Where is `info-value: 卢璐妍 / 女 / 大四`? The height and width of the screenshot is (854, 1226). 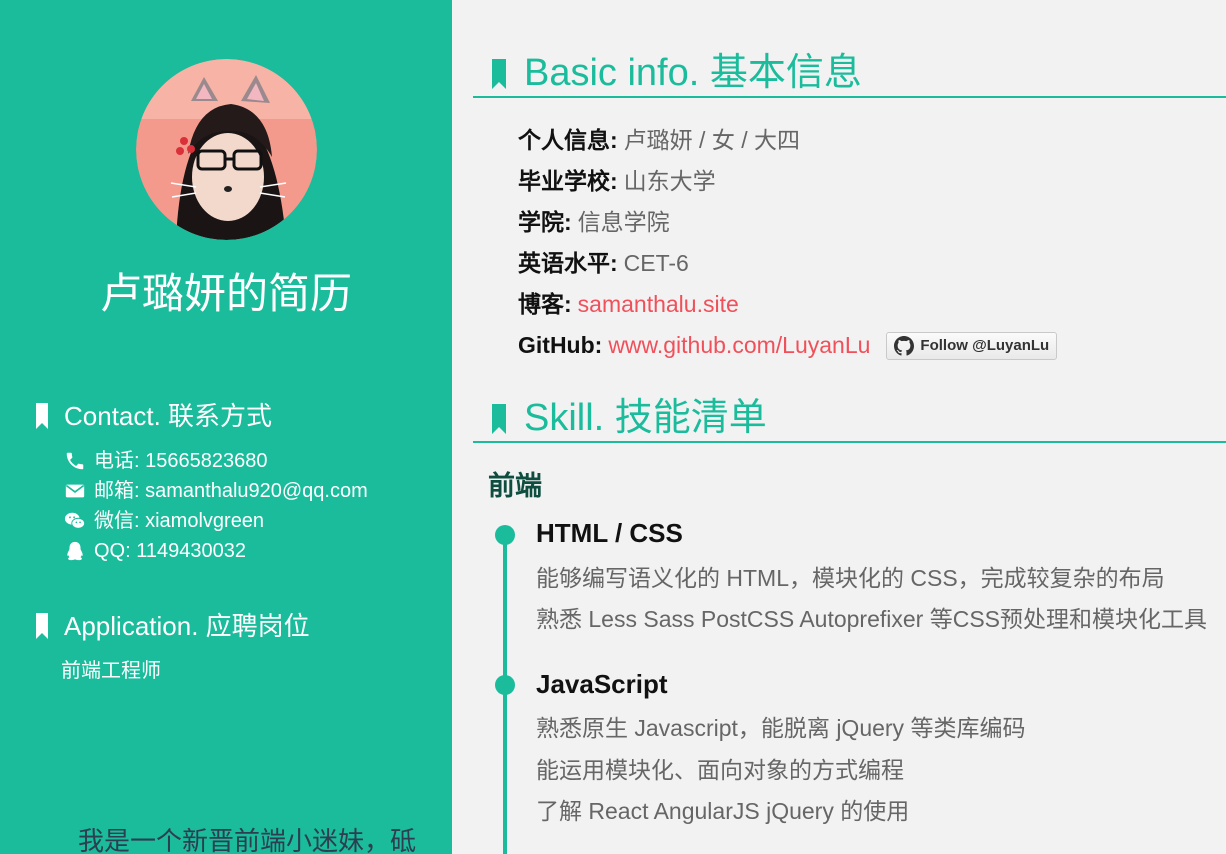
info-value: 卢璐妍 / 女 / 大四 is located at coordinates (712, 140).